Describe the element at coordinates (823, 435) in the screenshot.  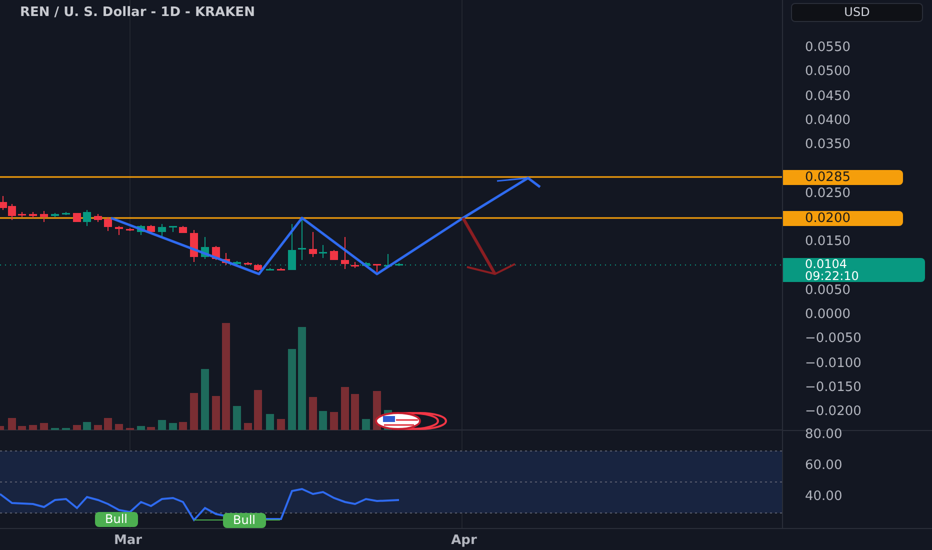
I see `rsi-tick-label: 80.00` at that location.